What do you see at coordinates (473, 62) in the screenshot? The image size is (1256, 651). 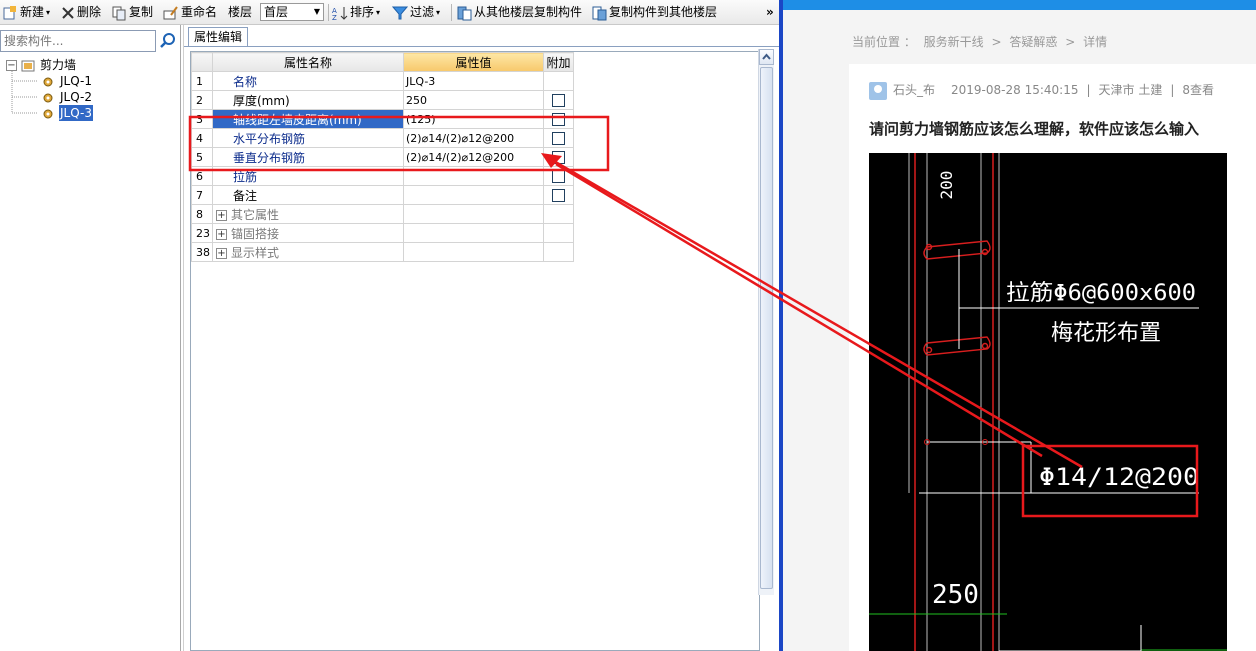 I see `header-property-value: 属性值` at bounding box center [473, 62].